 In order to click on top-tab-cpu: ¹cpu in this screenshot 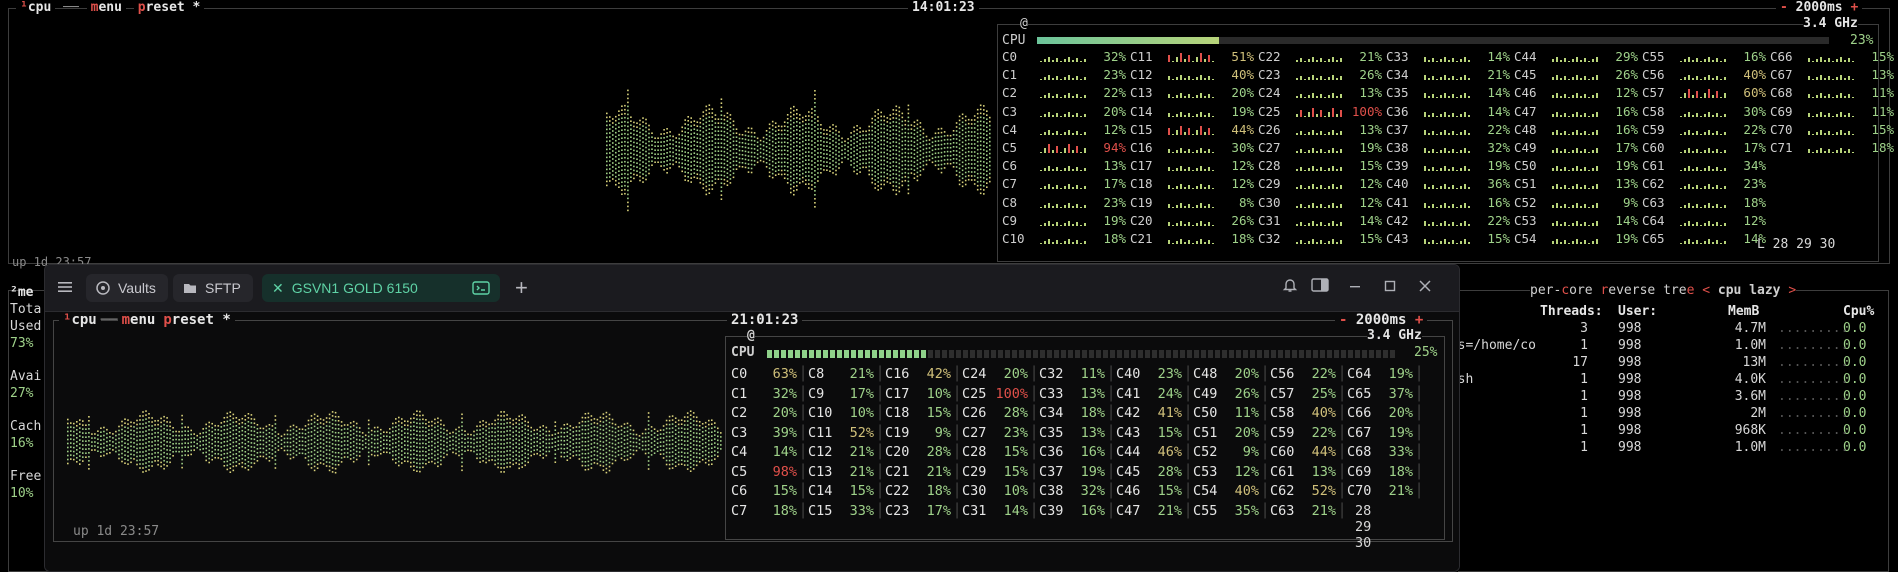, I will do `click(35, 7)`.